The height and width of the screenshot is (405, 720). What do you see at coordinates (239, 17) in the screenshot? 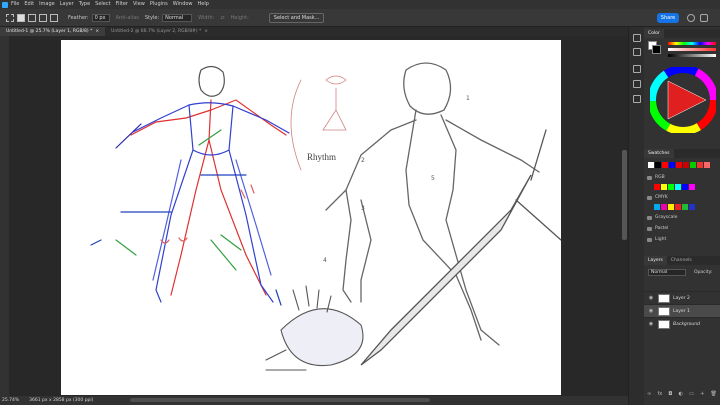
I see `height-label: Height:` at bounding box center [239, 17].